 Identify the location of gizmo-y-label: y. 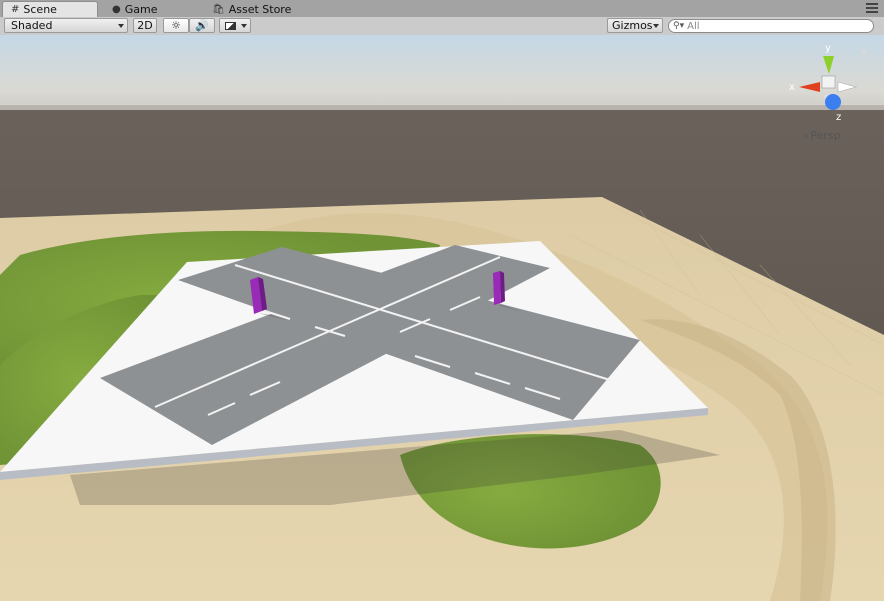
(828, 48).